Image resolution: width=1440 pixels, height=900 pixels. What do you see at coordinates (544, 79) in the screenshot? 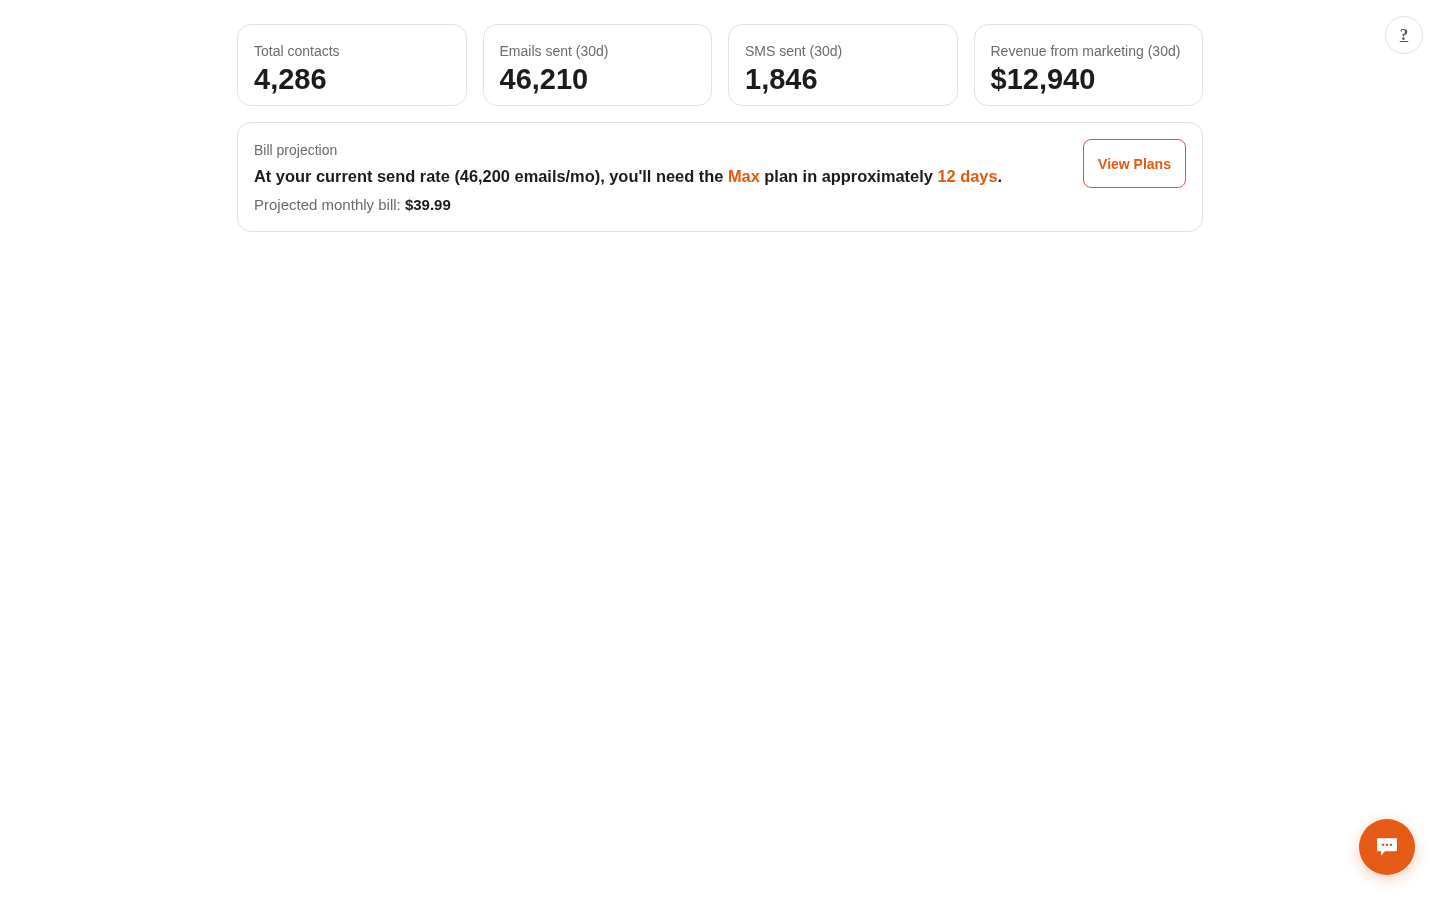
I see `stat-value: 46,210` at bounding box center [544, 79].